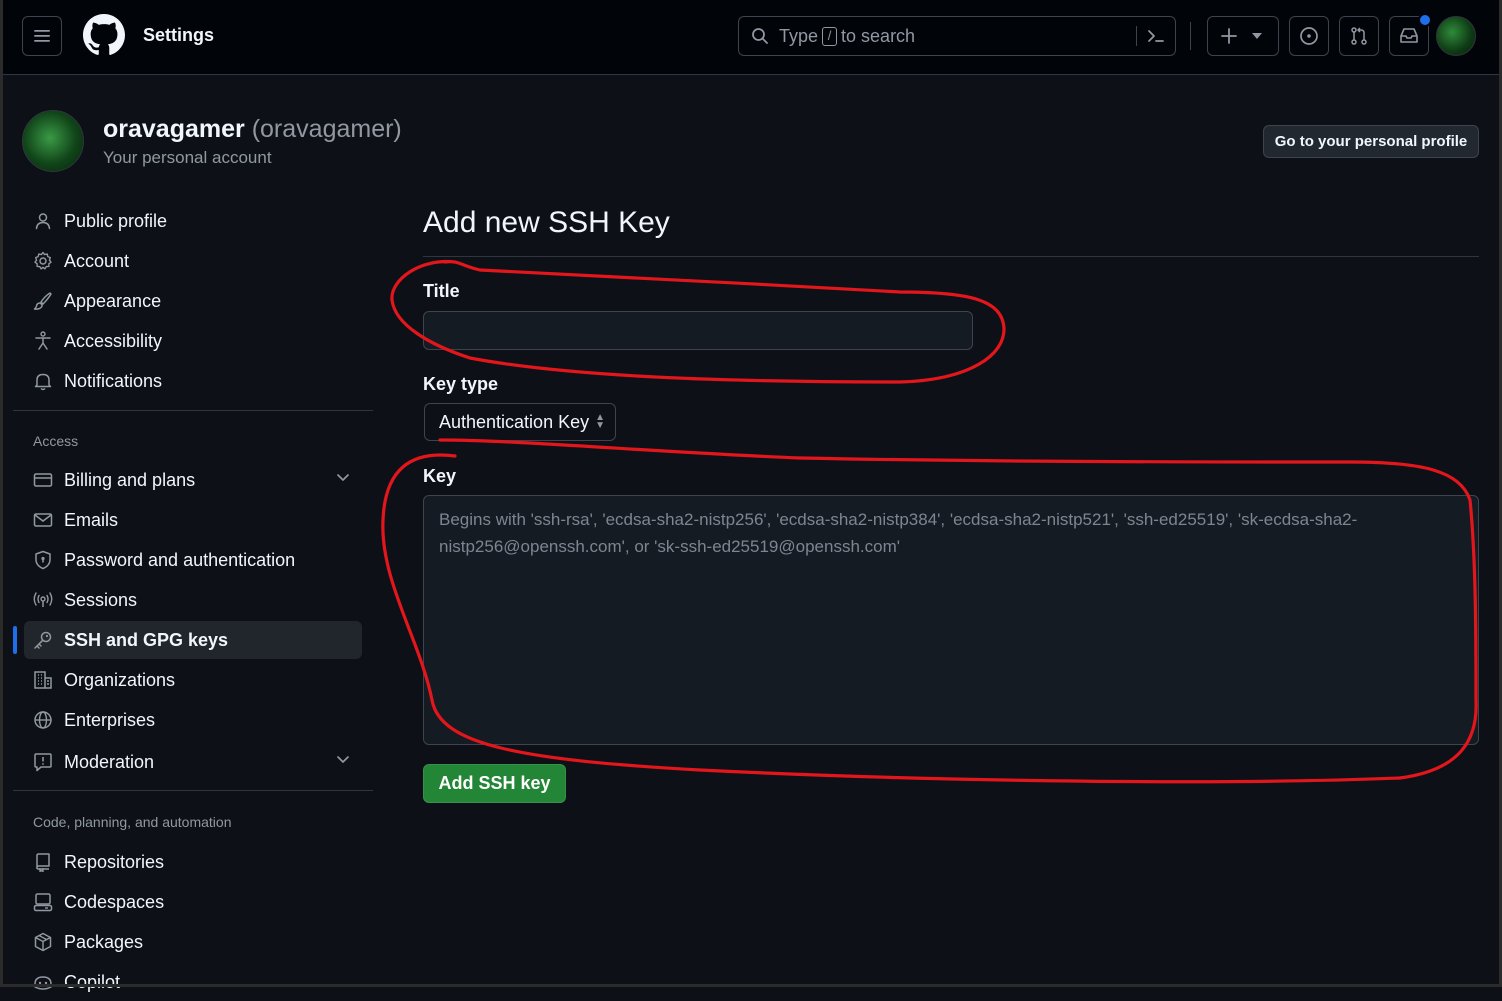 This screenshot has height=1001, width=1502. Describe the element at coordinates (514, 421) in the screenshot. I see `key-type-value: Authentication Key` at that location.